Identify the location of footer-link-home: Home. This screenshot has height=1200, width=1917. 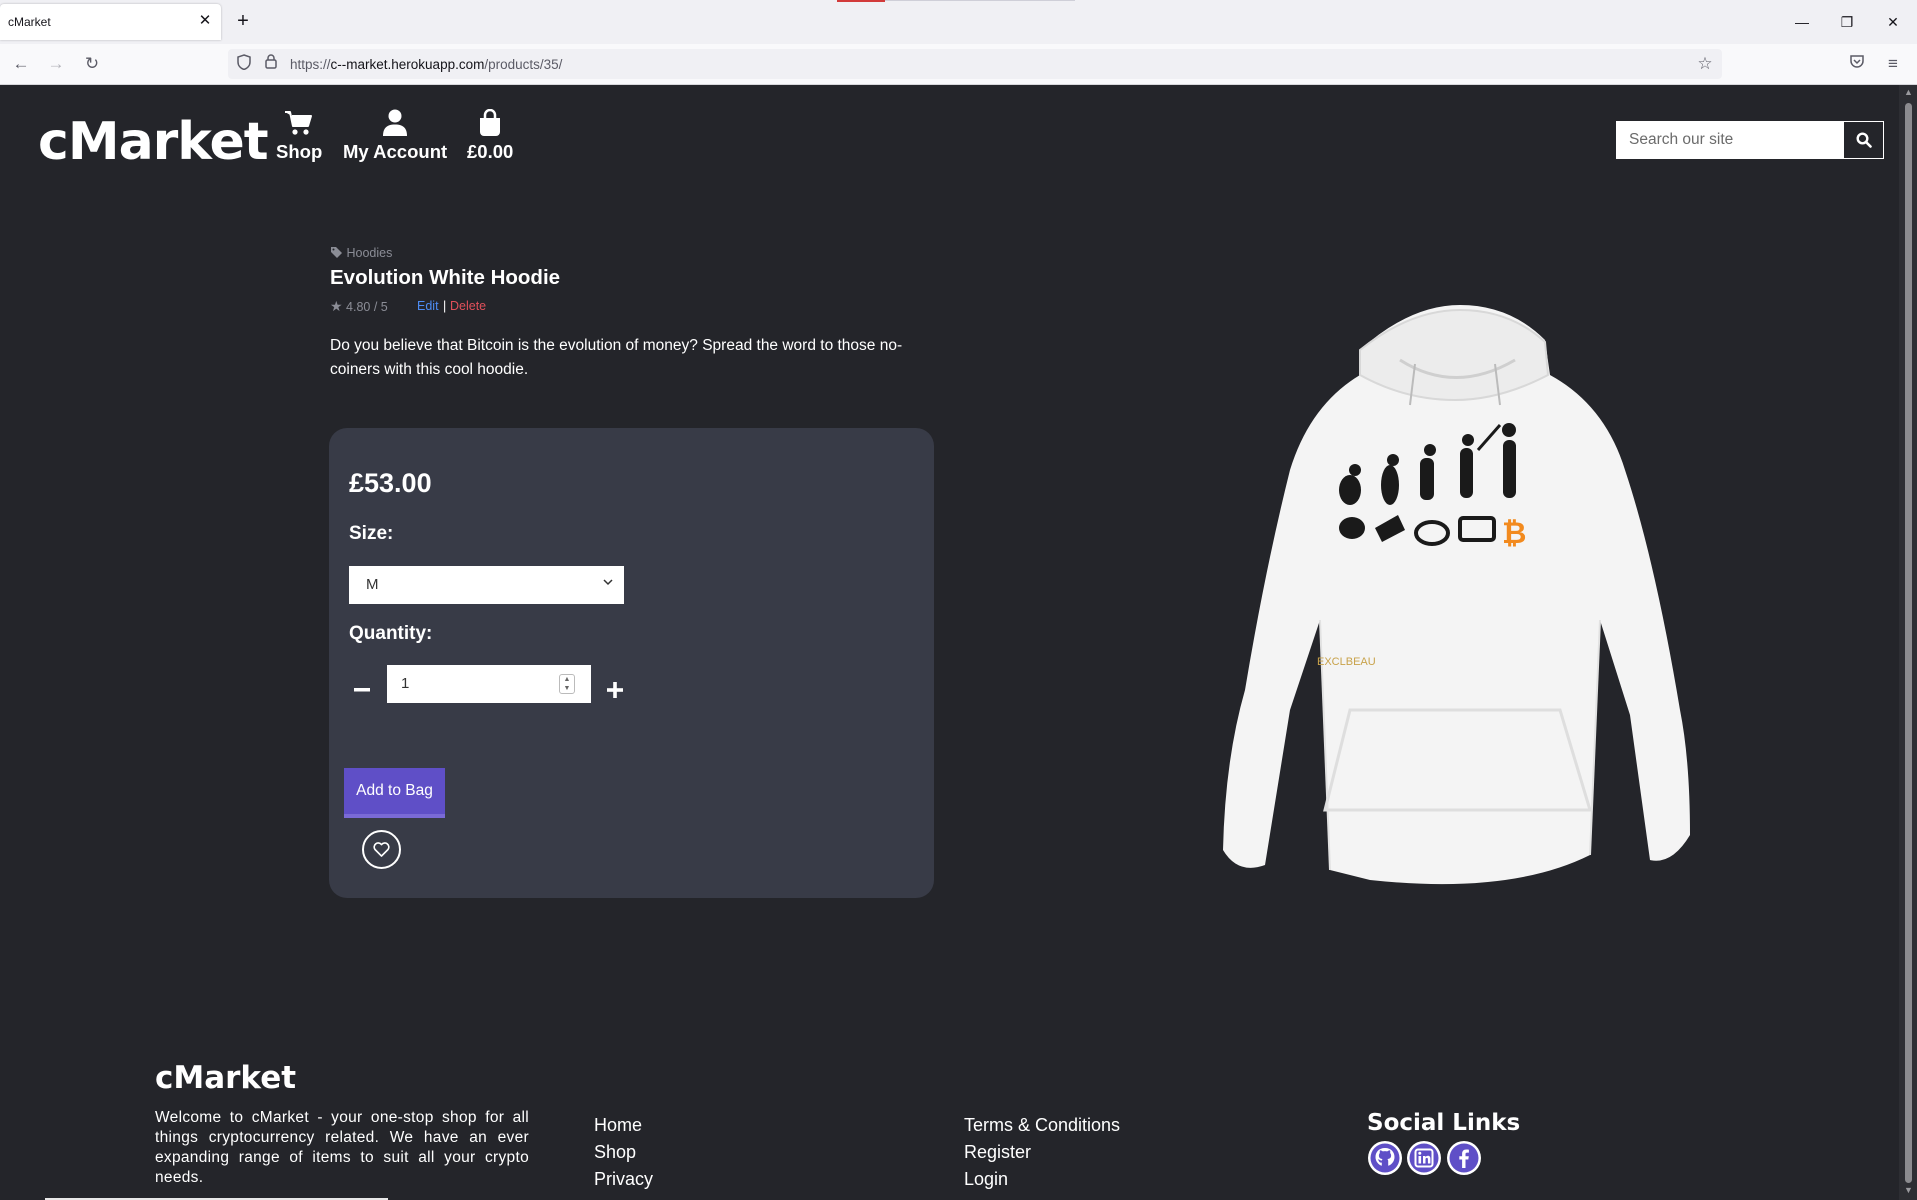
(623, 1125).